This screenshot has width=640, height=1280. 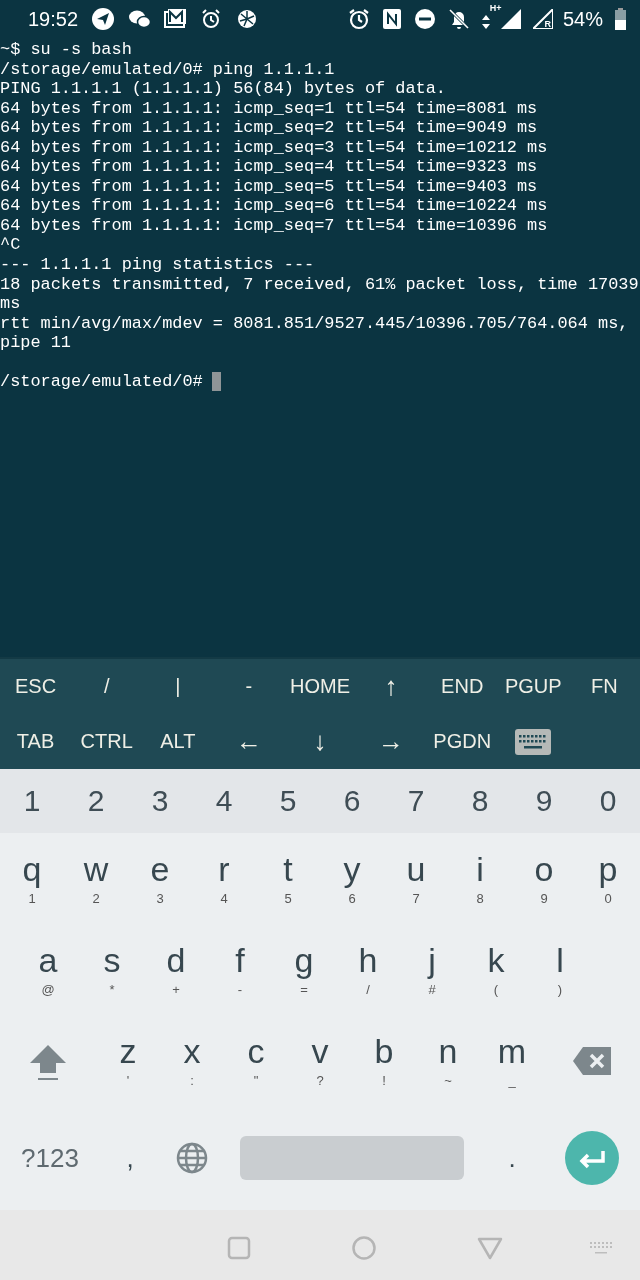 I want to click on letter-key: b !, so click(x=384, y=1060).